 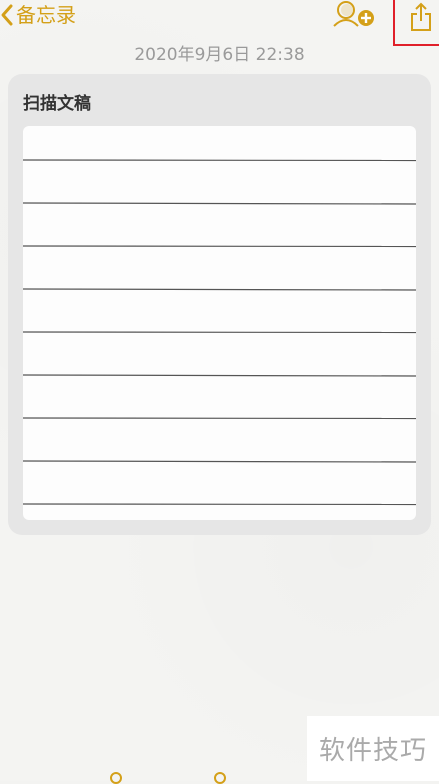 I want to click on back-label: 备忘录, so click(x=46, y=15).